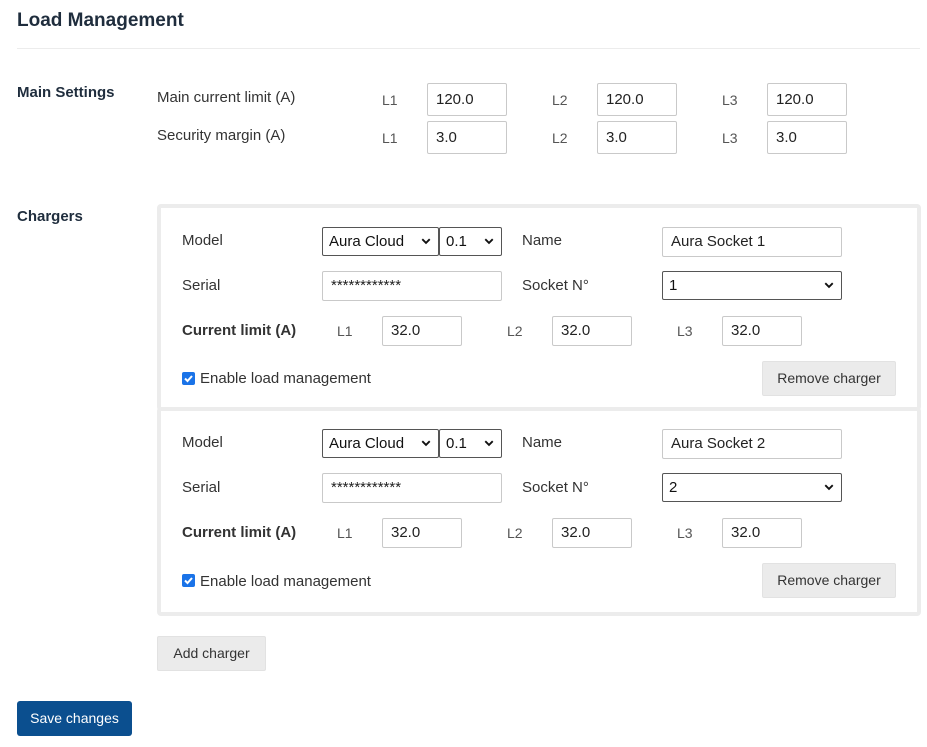  I want to click on security-margin-l3-input: 3.0, so click(807, 137).